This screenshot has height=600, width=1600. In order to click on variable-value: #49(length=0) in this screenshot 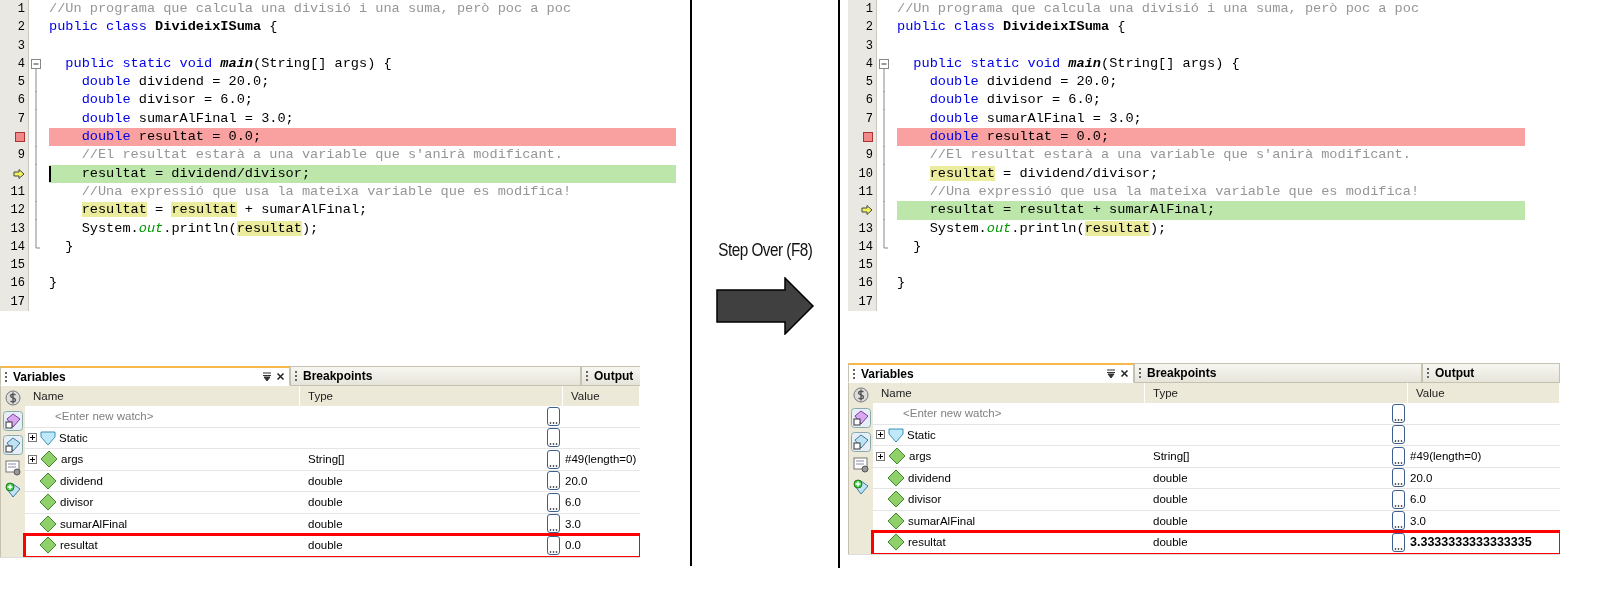, I will do `click(601, 459)`.